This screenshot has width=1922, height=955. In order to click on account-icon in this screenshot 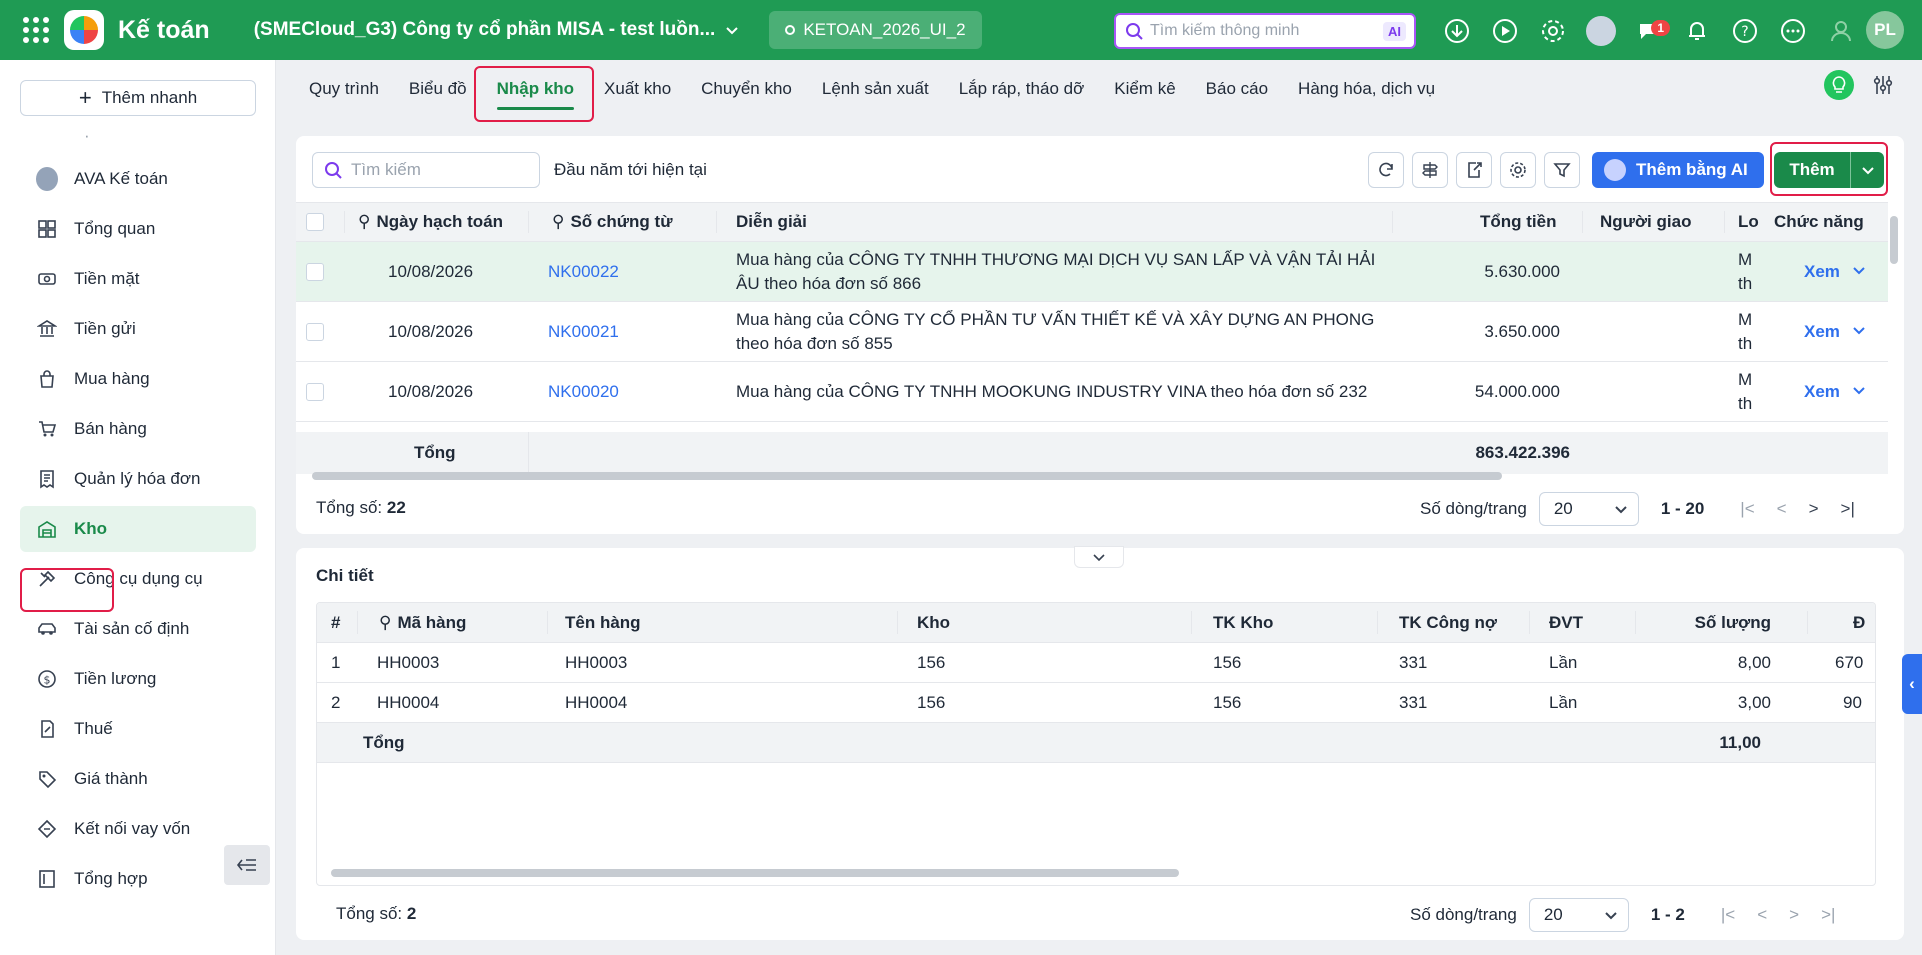, I will do `click(1841, 31)`.